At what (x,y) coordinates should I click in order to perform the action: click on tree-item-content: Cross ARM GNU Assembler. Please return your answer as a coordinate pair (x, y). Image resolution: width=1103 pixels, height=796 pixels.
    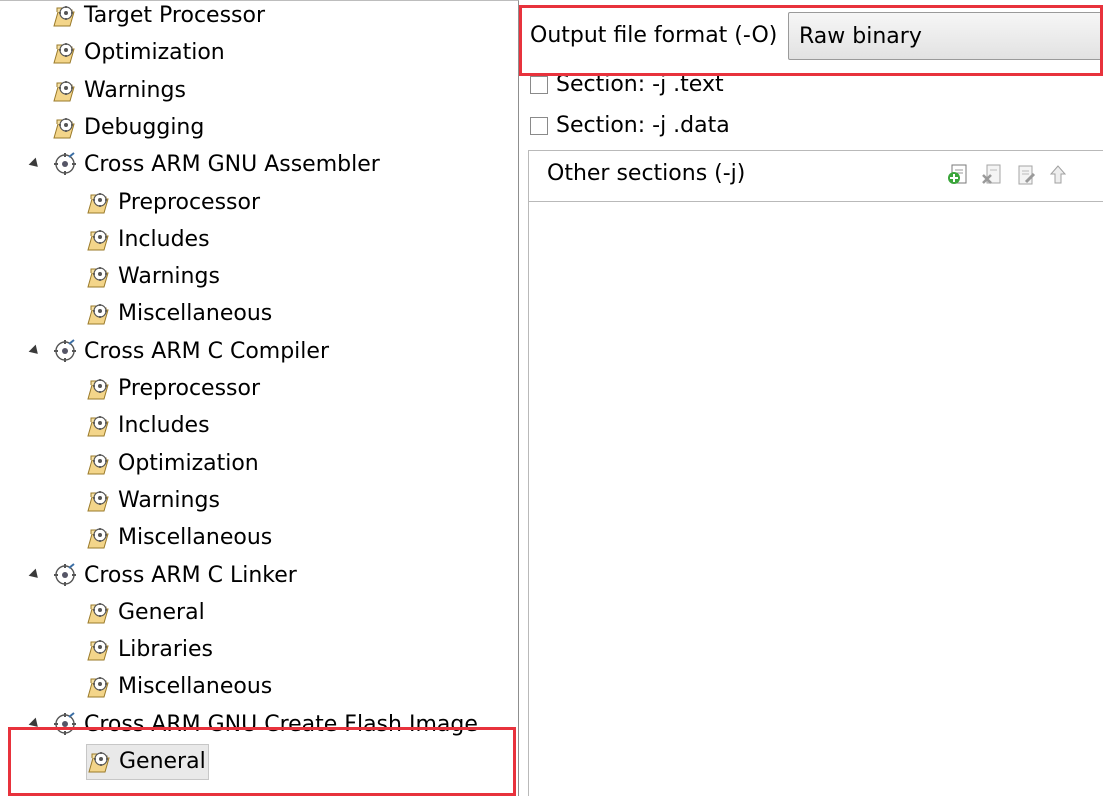
    Looking at the image, I should click on (217, 165).